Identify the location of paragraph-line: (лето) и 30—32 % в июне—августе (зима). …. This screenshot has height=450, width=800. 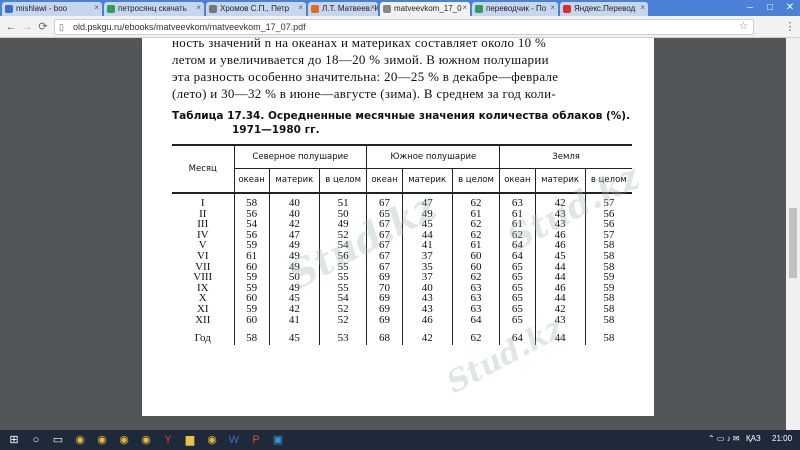
(364, 93).